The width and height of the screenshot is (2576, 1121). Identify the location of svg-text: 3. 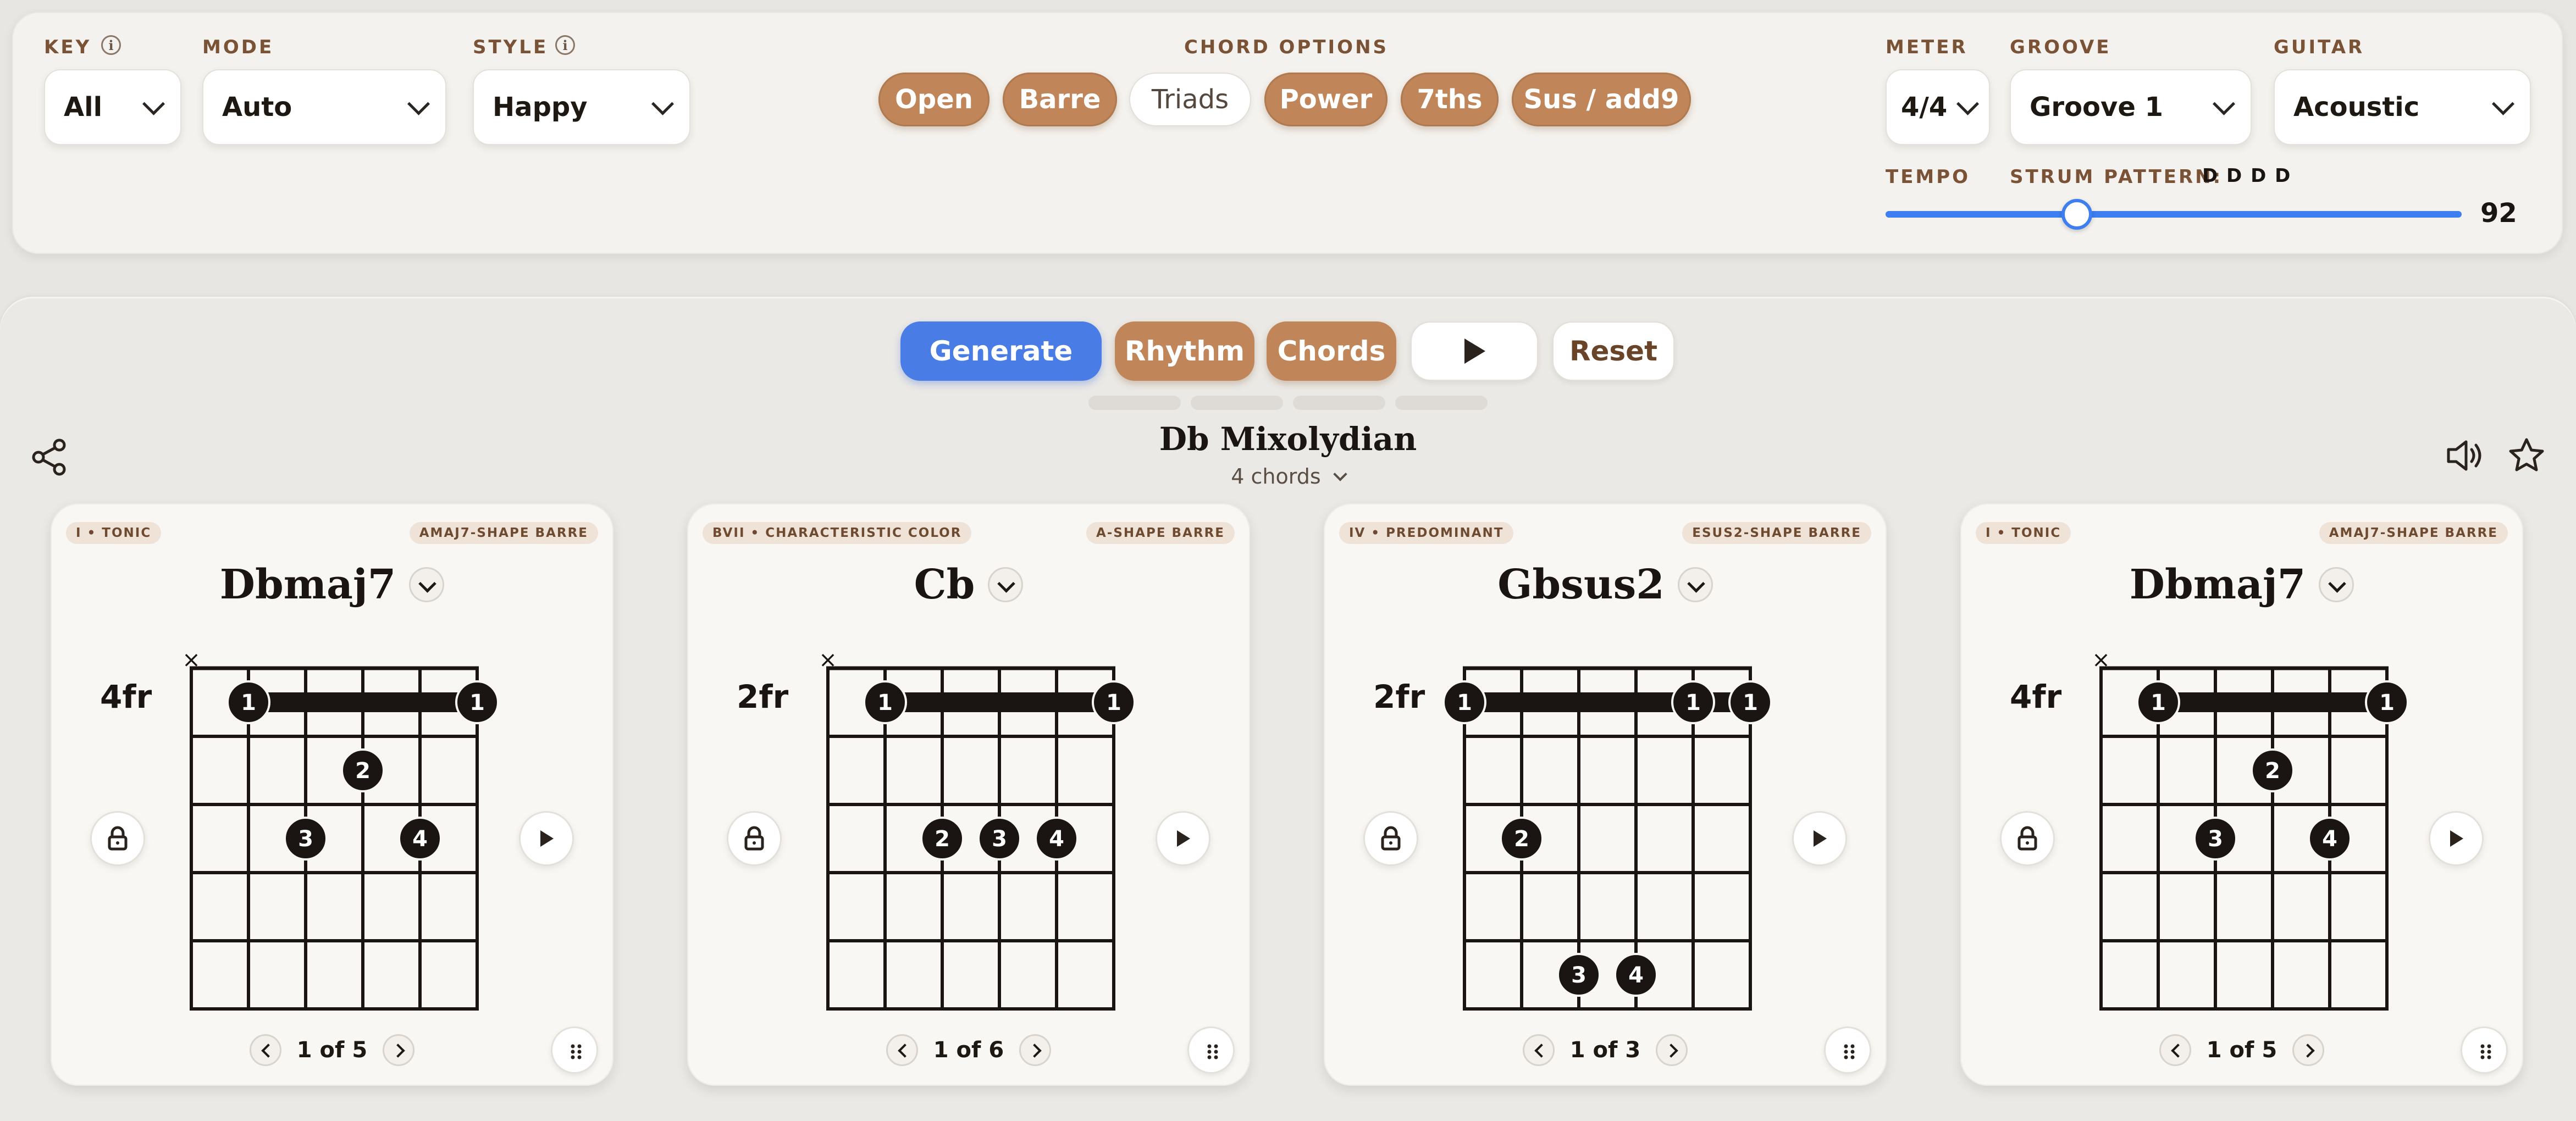
(1578, 976).